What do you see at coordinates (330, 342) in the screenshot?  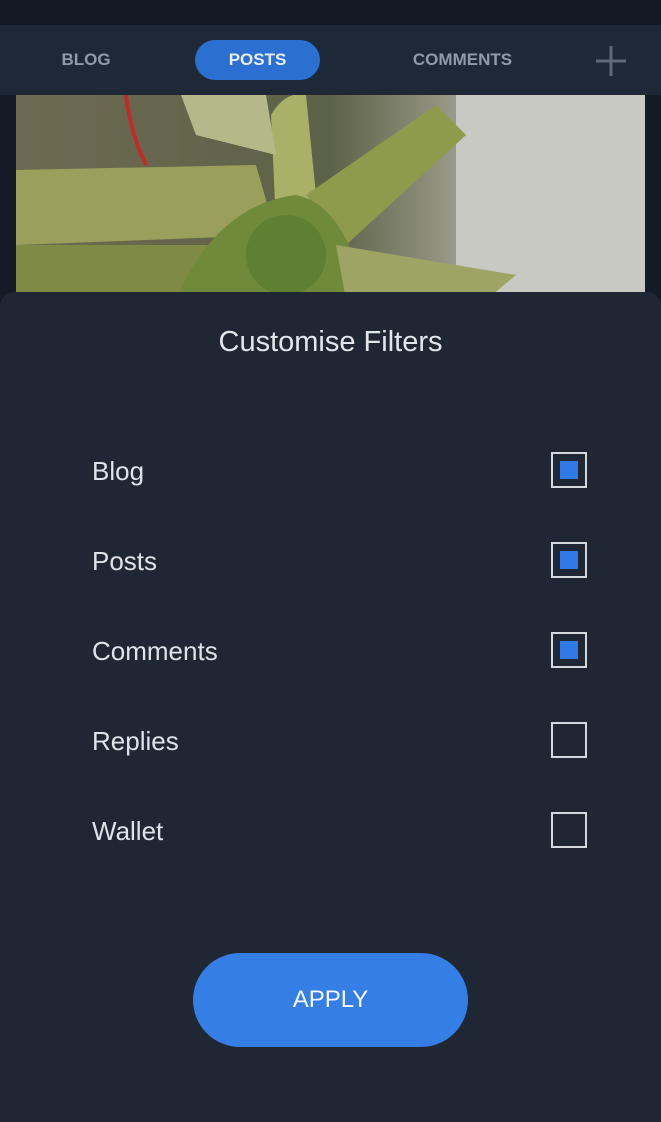 I see `sheet-title: Customise Filters` at bounding box center [330, 342].